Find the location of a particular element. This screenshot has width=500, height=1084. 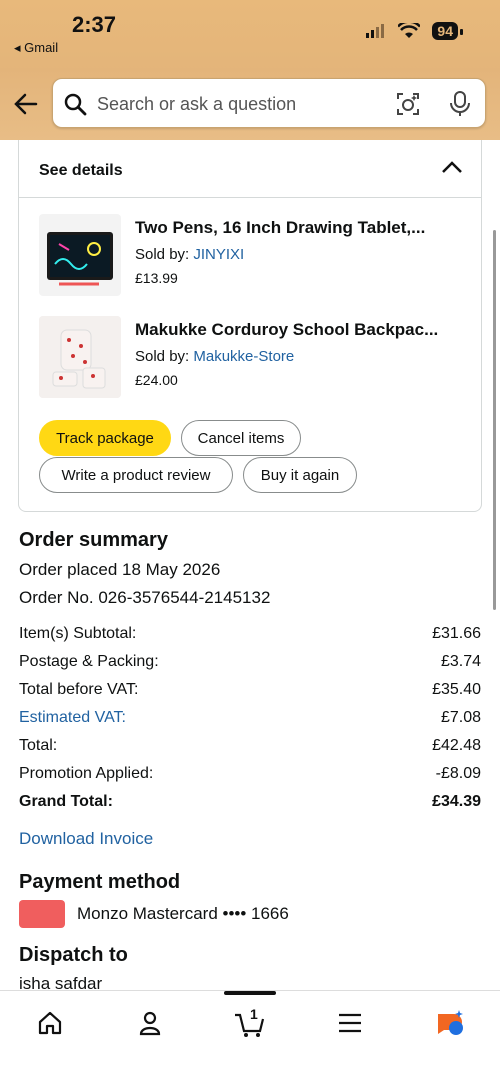

status-bar: 2:37 ◂ Gmail 94 is located at coordinates (250, 39).